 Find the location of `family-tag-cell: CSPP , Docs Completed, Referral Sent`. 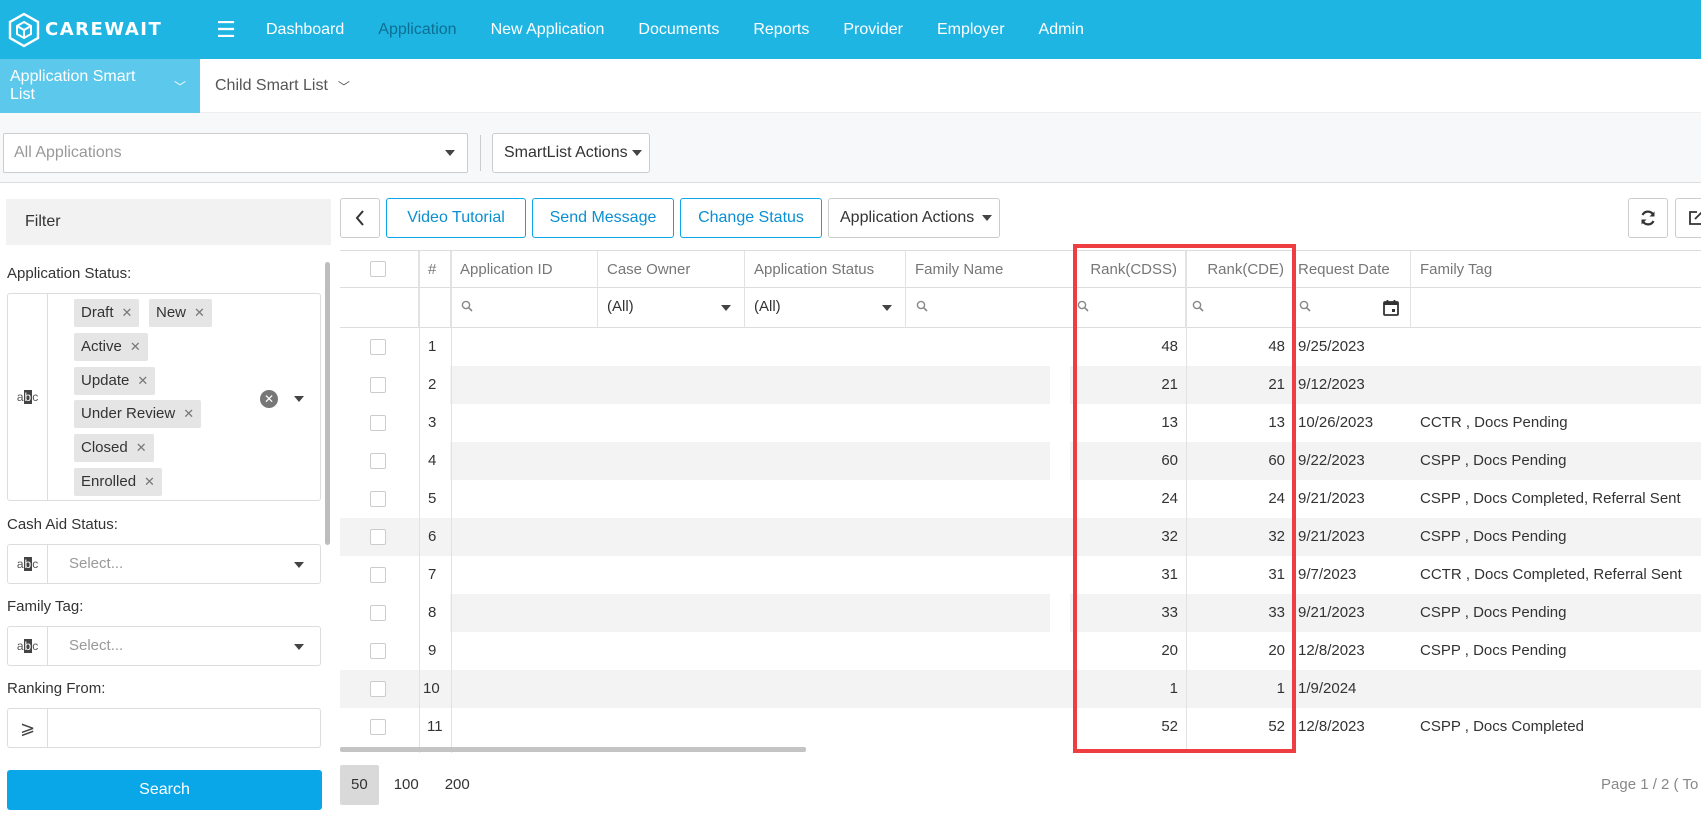

family-tag-cell: CSPP , Docs Completed, Referral Sent is located at coordinates (1550, 498).